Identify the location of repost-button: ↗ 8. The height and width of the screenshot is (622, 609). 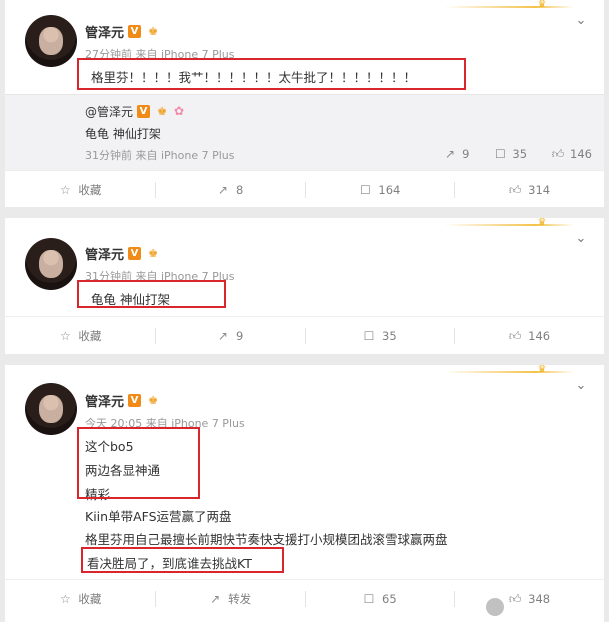
(229, 190).